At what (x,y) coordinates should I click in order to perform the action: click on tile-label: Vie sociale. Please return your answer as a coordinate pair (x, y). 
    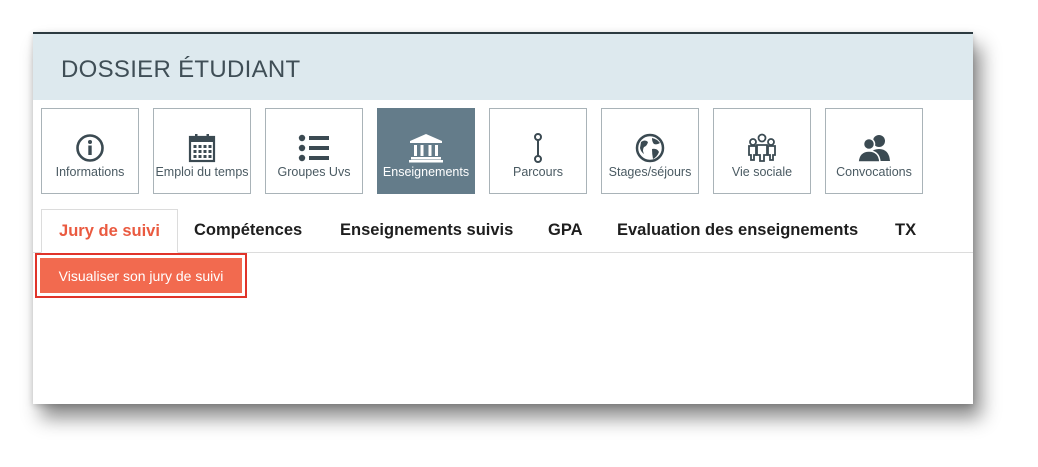
    Looking at the image, I should click on (762, 172).